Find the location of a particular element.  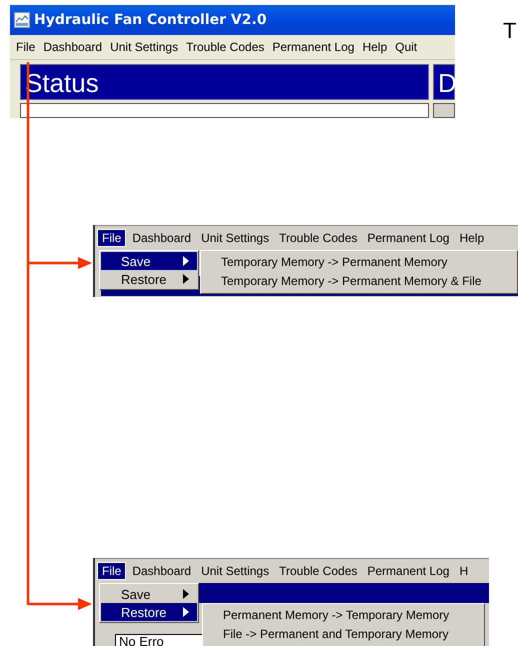

panel-box is located at coordinates (444, 110).